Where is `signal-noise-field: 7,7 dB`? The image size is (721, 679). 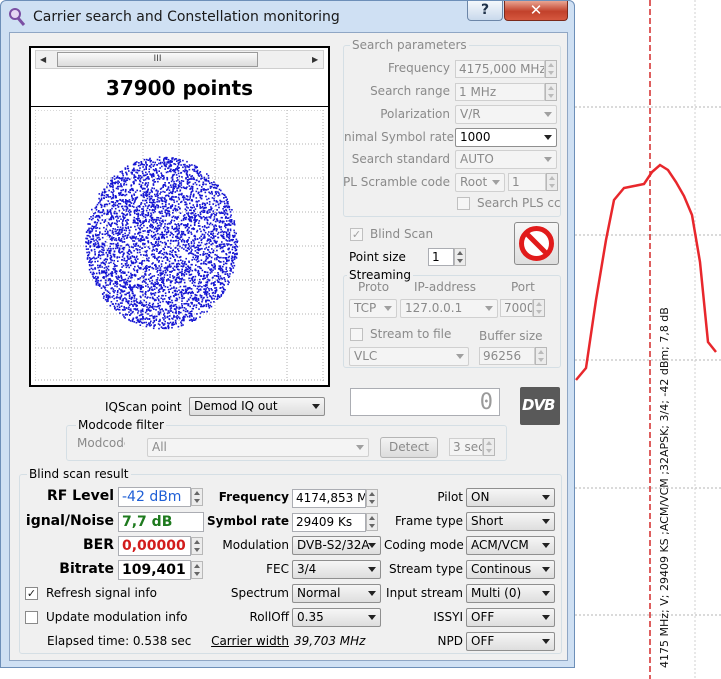 signal-noise-field: 7,7 dB is located at coordinates (161, 522).